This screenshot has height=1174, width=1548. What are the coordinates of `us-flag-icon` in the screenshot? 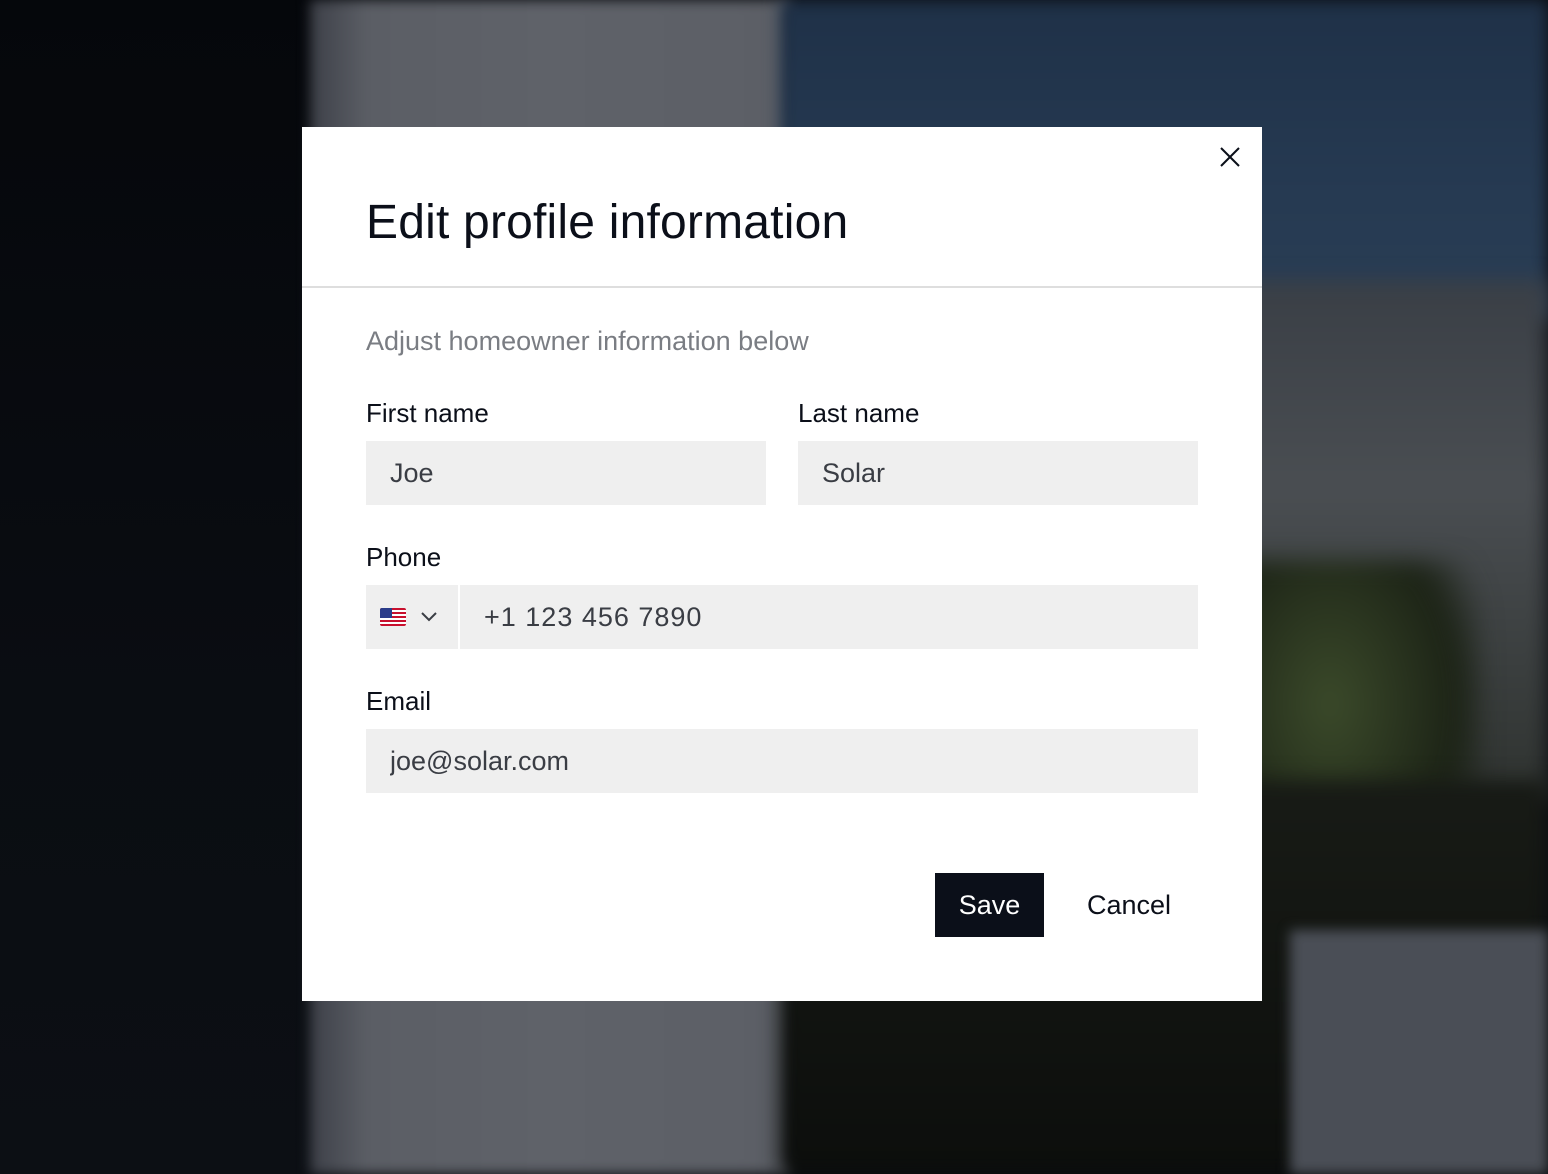 It's located at (393, 617).